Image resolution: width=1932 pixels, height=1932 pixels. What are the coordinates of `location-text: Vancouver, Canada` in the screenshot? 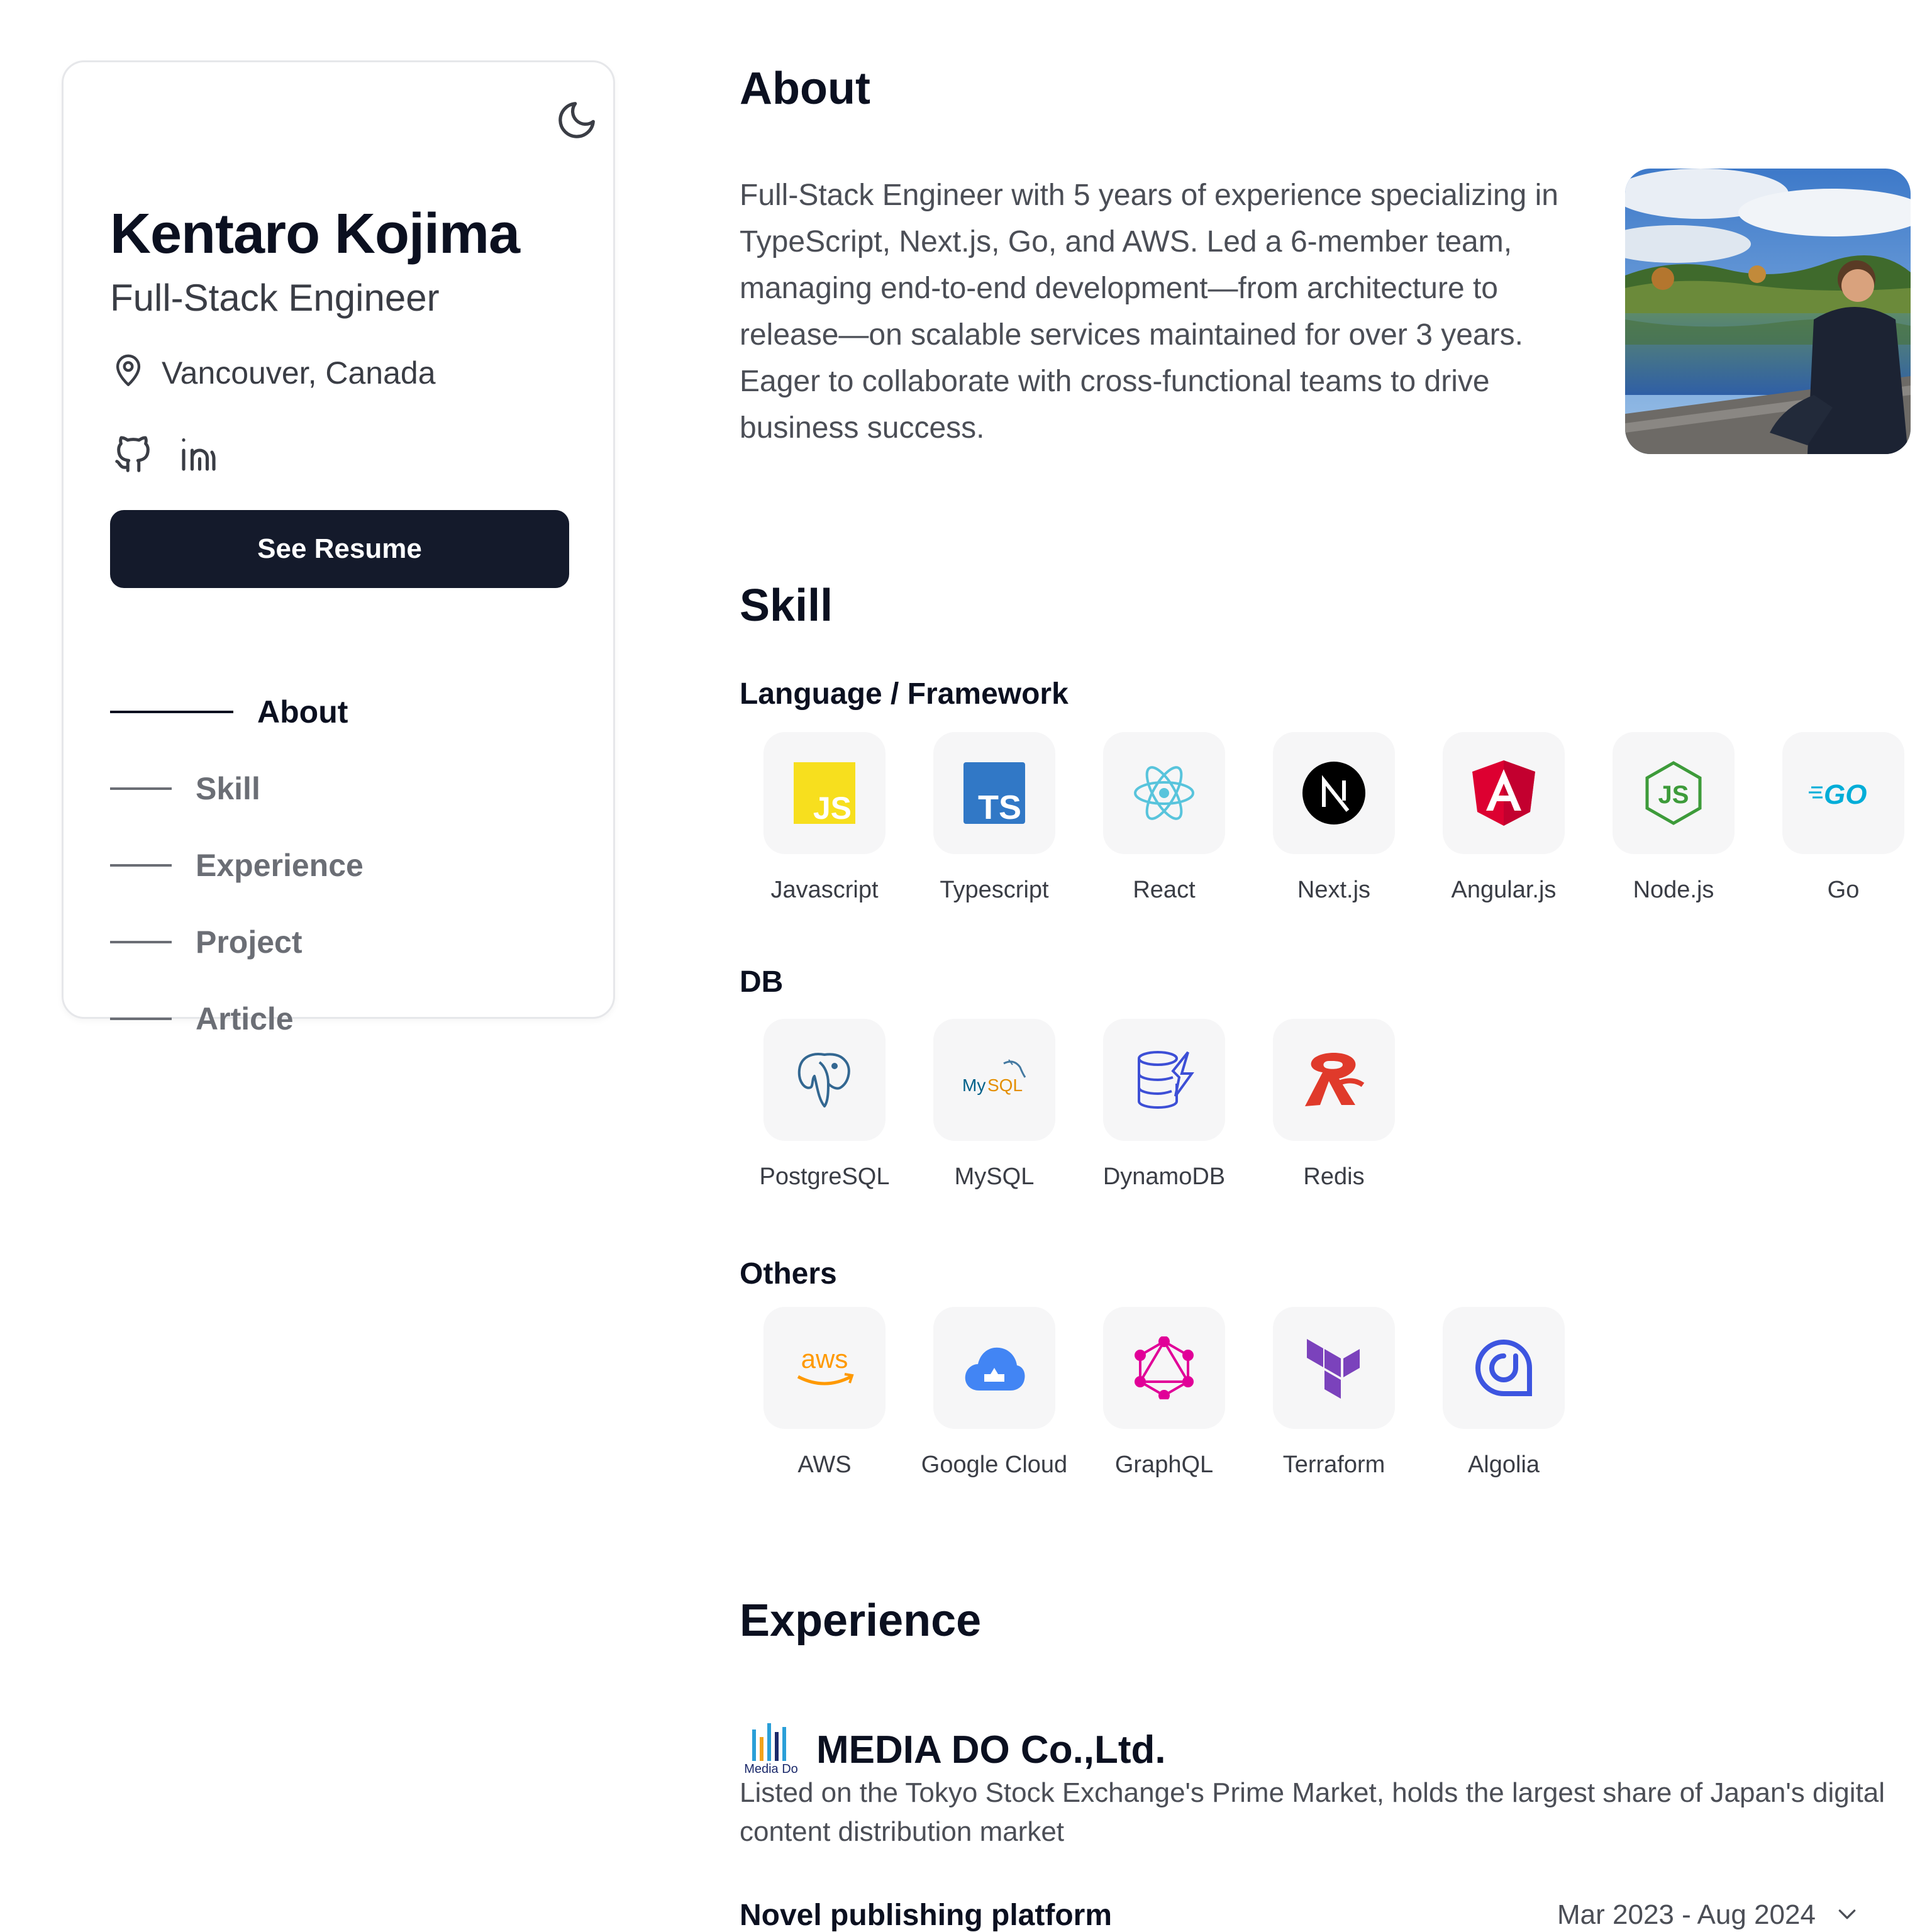 It's located at (299, 373).